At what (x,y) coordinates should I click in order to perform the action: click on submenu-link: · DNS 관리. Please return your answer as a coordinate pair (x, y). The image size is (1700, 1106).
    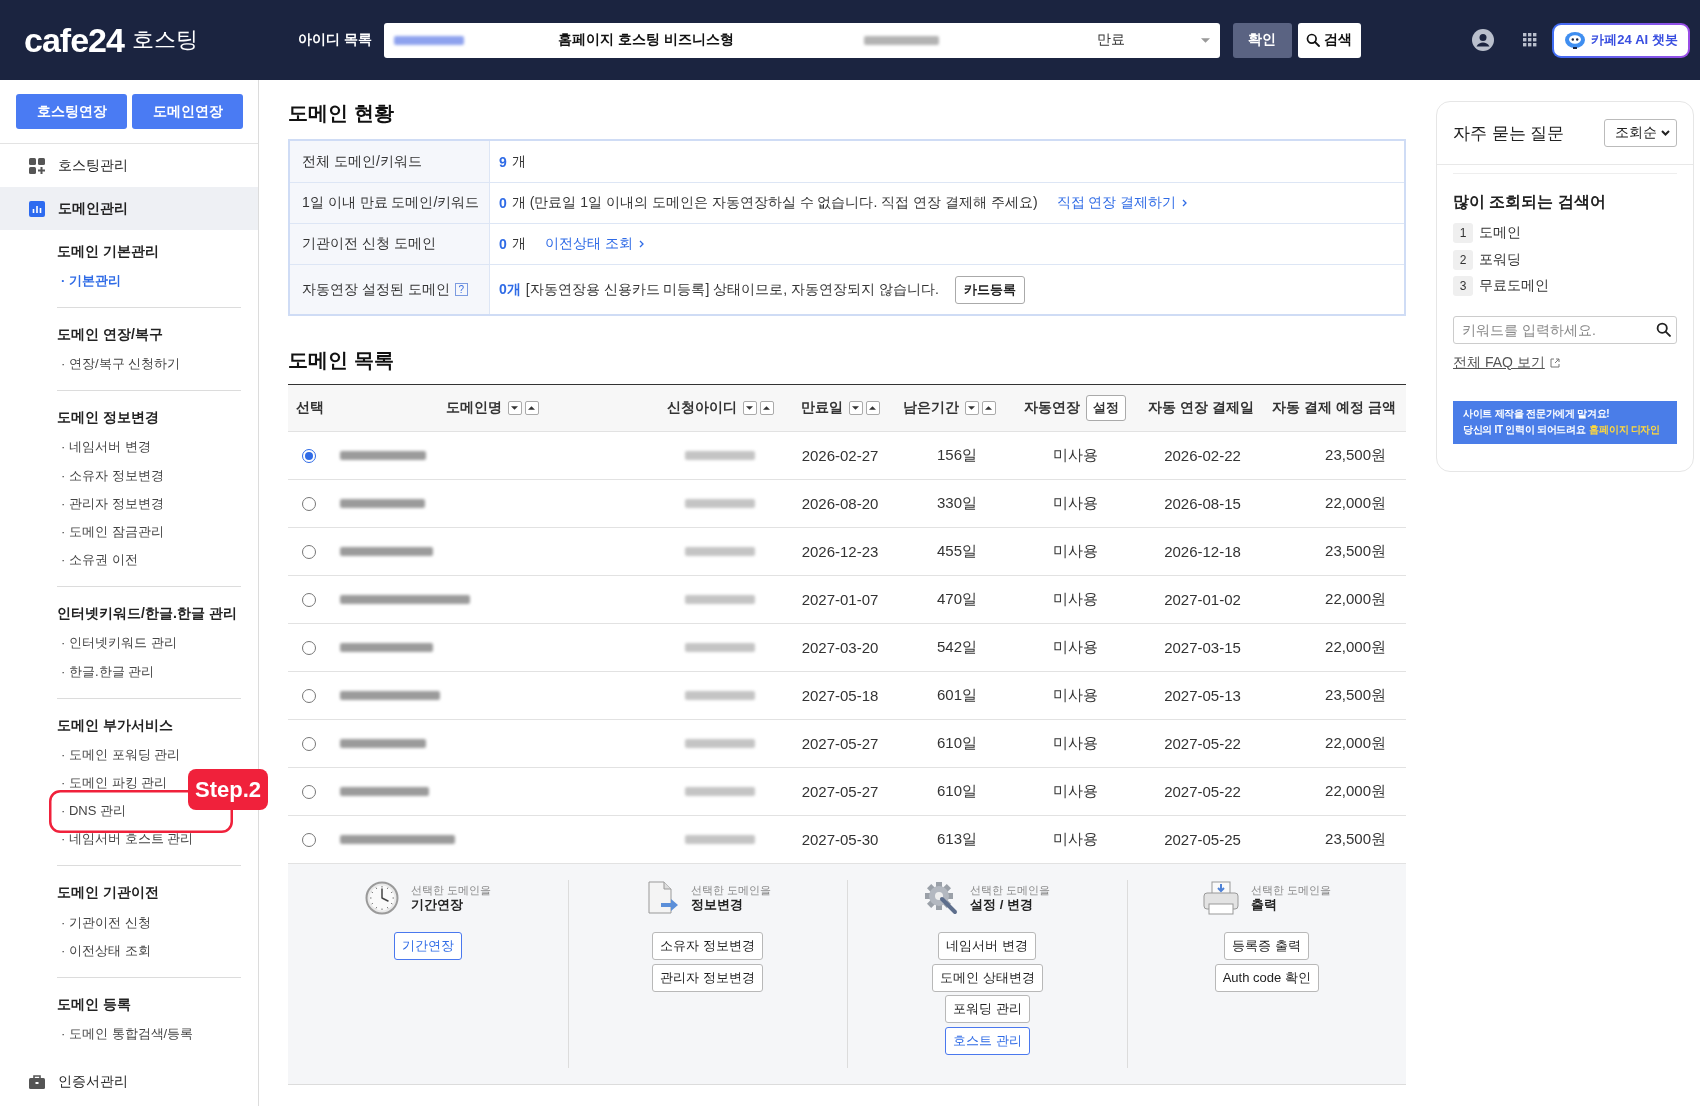
    Looking at the image, I should click on (91, 811).